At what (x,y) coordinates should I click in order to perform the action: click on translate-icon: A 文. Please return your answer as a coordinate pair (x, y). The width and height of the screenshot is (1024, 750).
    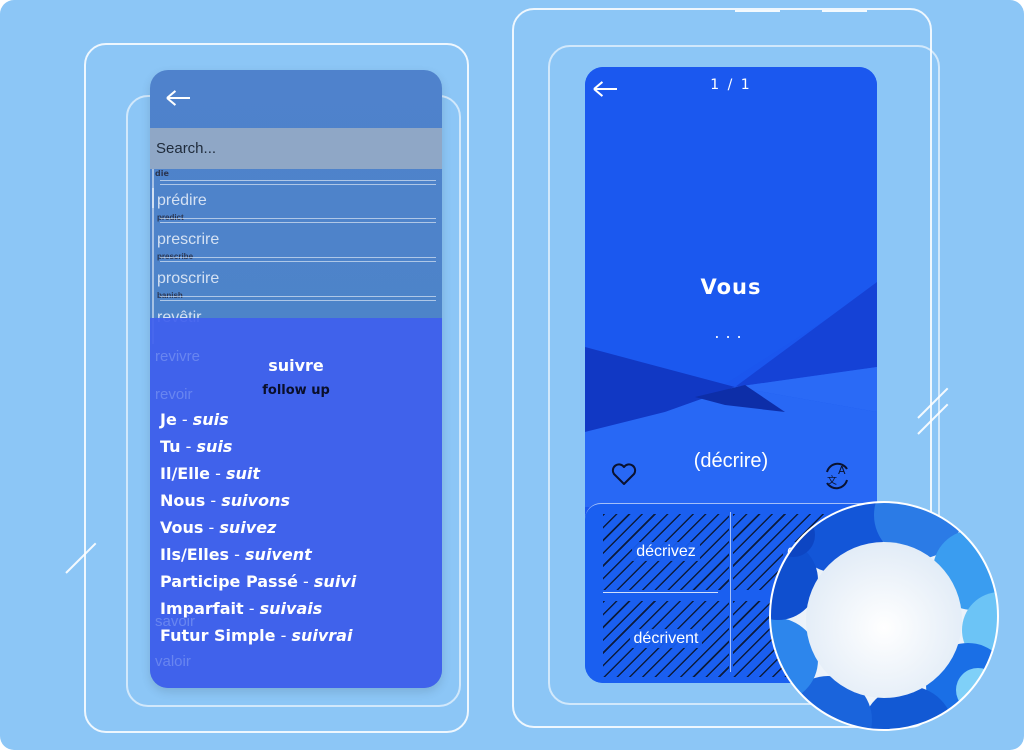
    Looking at the image, I should click on (837, 476).